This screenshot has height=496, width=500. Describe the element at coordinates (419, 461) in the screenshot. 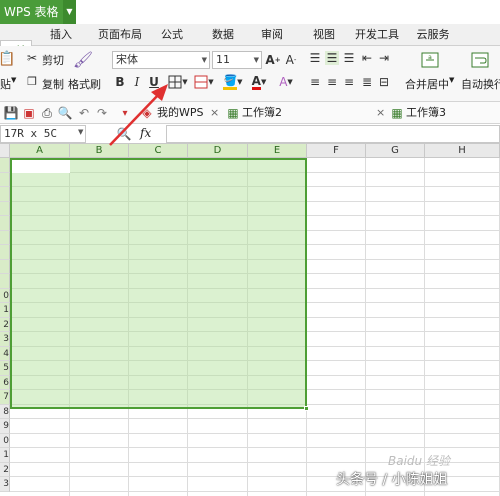

I see `background-watermark: Baidu 经验` at that location.